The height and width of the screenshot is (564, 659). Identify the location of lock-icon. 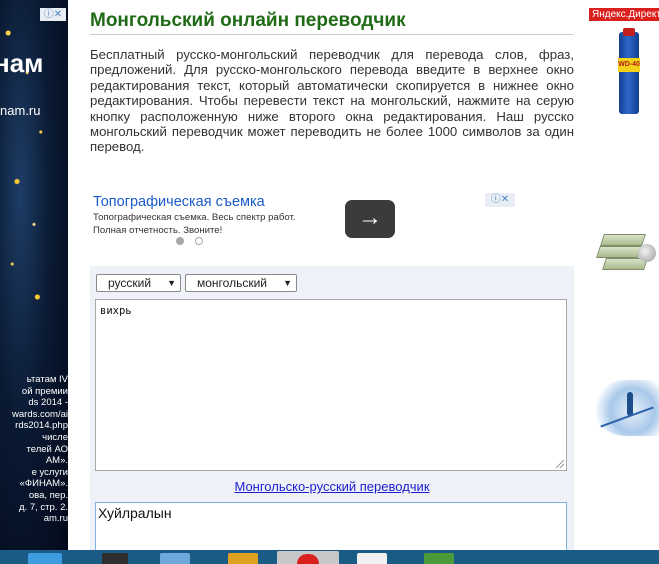
(647, 253).